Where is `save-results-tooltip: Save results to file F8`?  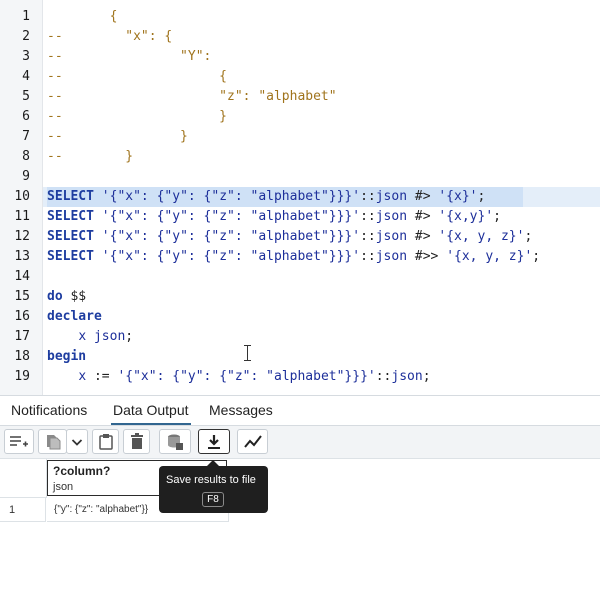
save-results-tooltip: Save results to file F8 is located at coordinates (213, 486).